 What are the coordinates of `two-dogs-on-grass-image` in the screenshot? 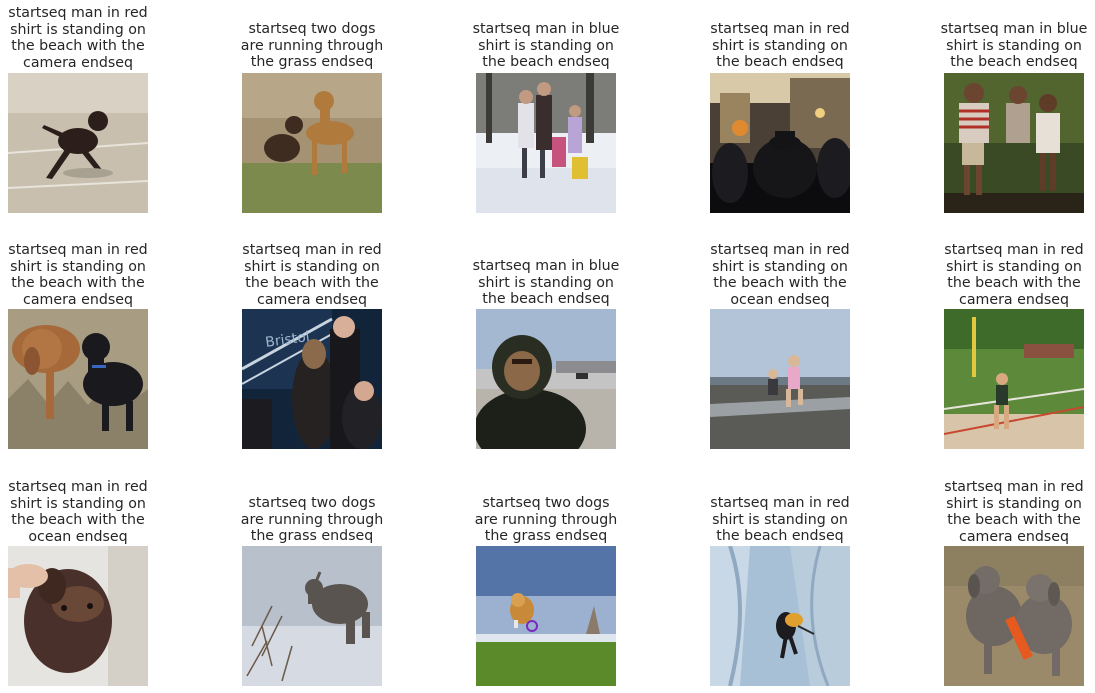 It's located at (312, 143).